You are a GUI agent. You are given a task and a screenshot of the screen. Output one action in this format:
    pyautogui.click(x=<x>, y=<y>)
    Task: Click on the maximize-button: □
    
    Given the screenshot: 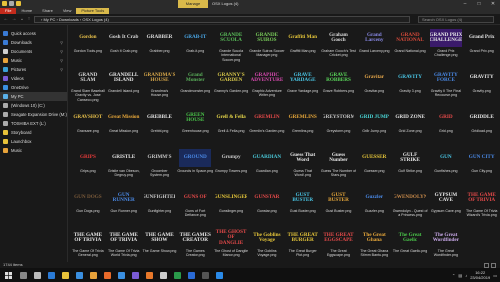 What is the action you would take?
    pyautogui.click(x=479, y=4)
    